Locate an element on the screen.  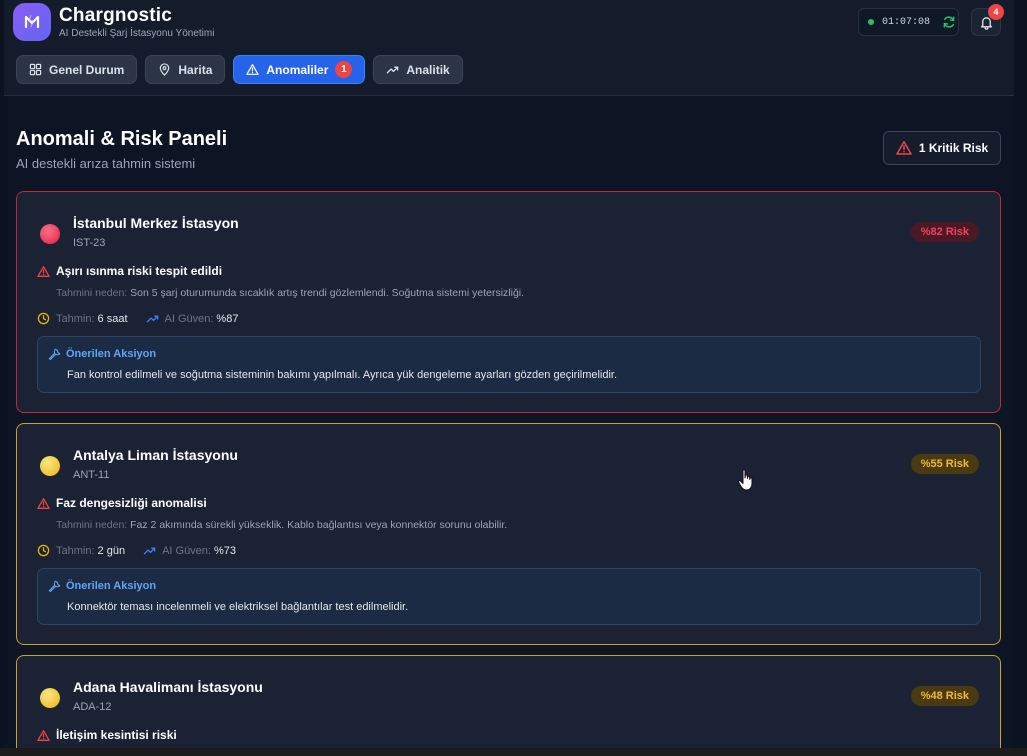
clock-time: 01:07:08 is located at coordinates (906, 22).